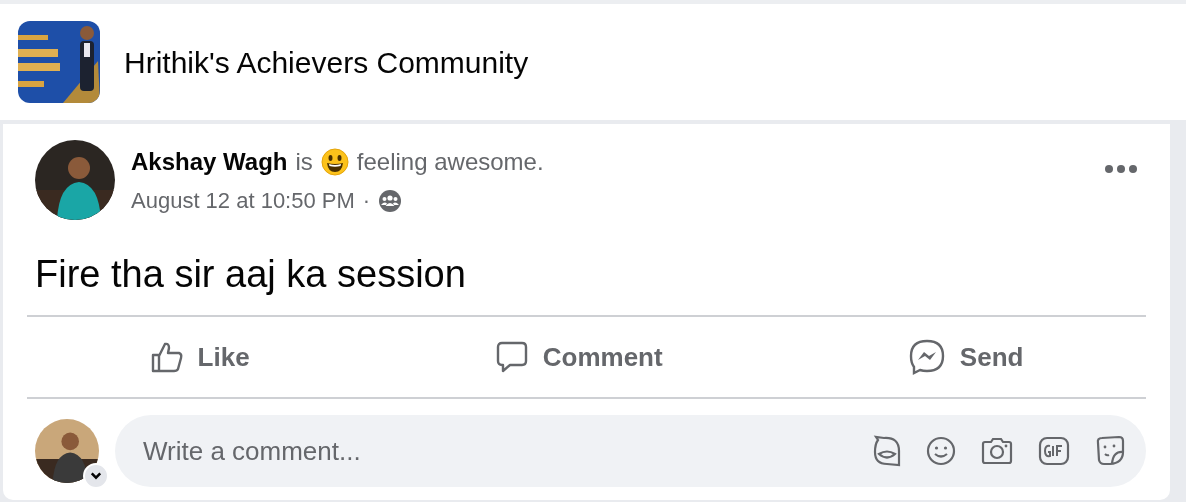 The image size is (1186, 502). I want to click on avatar-sticker-icon, so click(887, 451).